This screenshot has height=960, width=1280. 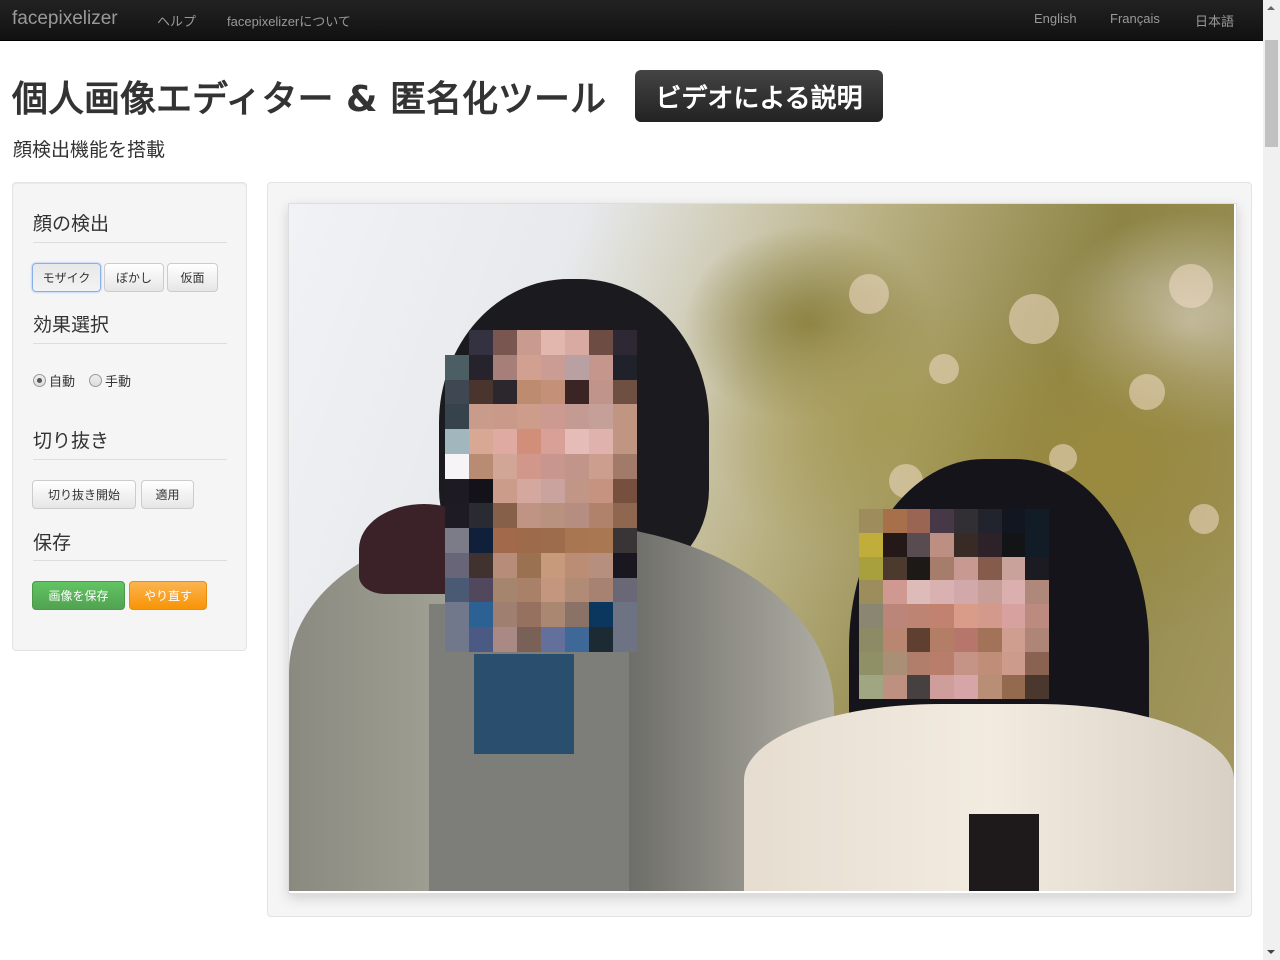 I want to click on nav-help-link: ヘルプ, so click(x=176, y=20).